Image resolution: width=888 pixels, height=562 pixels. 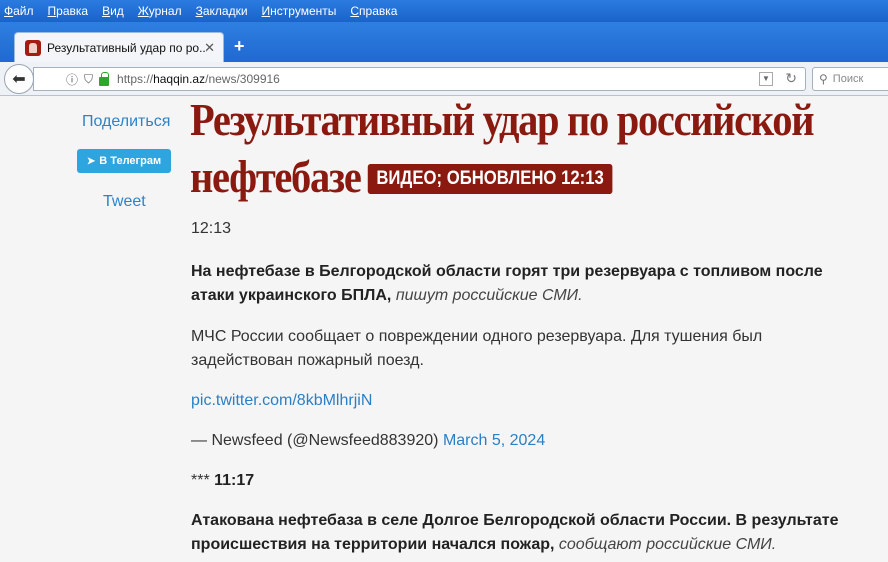 What do you see at coordinates (419, 79) in the screenshot?
I see `url-bar: ⓘ ⛉ https://haqqin.az/news/309916 ▼ ↻` at bounding box center [419, 79].